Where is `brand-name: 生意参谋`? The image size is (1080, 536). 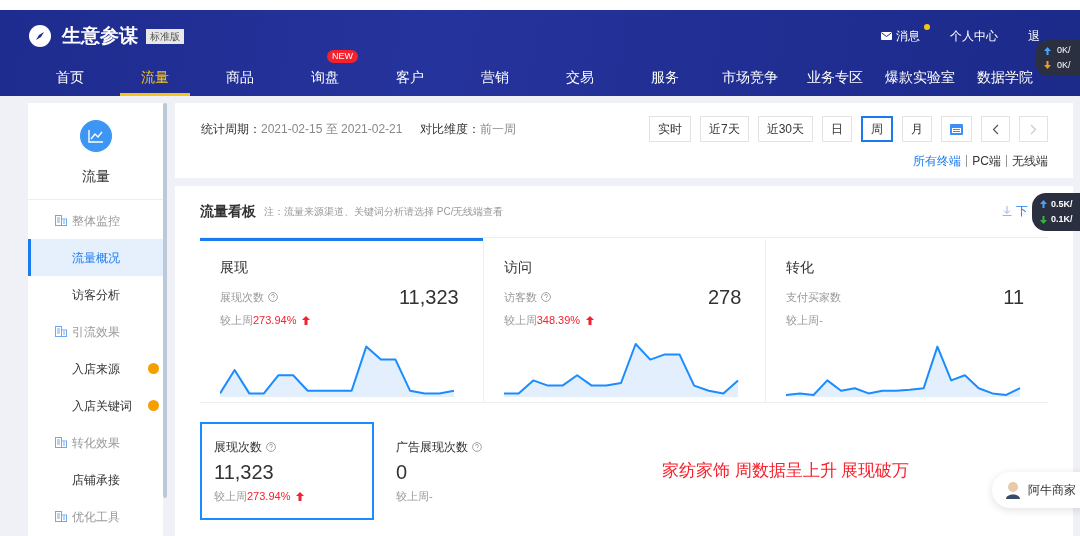 brand-name: 生意参谋 is located at coordinates (100, 35).